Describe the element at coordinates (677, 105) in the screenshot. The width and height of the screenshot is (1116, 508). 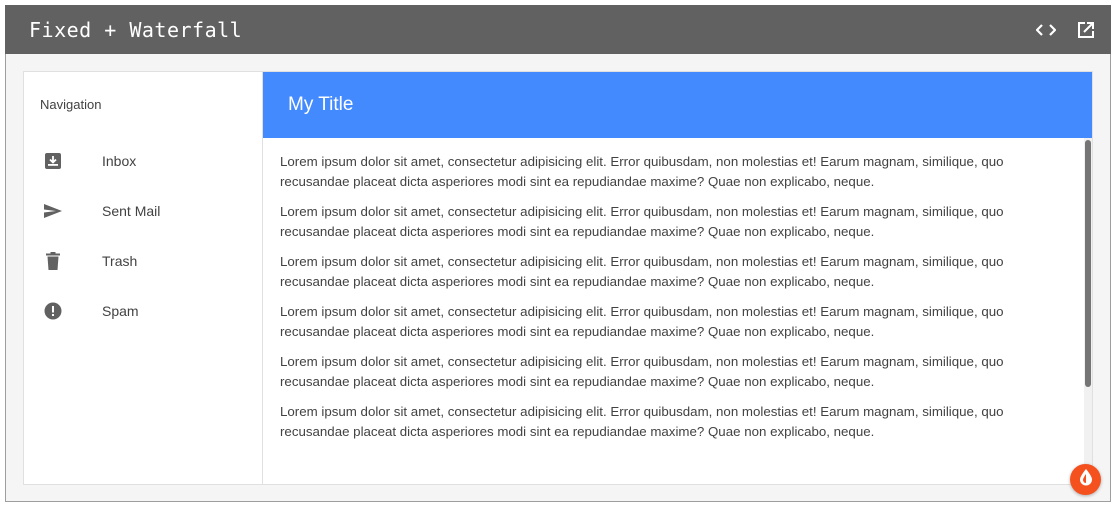
I see `app-bar: My Title` at that location.